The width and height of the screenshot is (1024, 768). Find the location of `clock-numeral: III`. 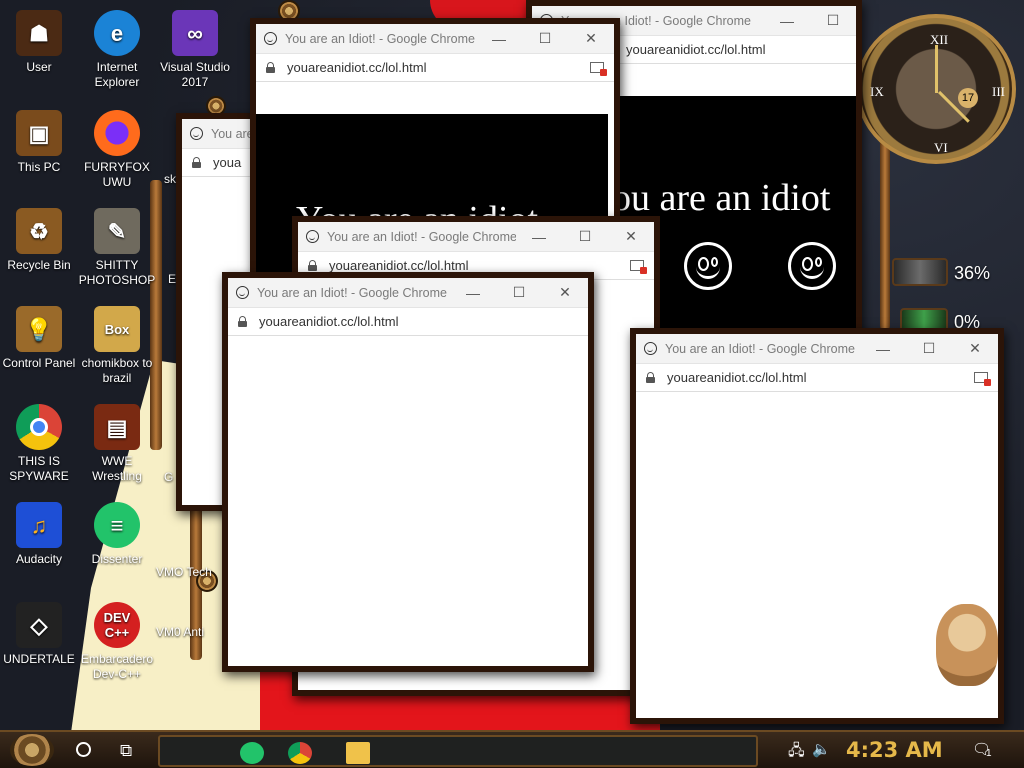

clock-numeral: III is located at coordinates (998, 91).